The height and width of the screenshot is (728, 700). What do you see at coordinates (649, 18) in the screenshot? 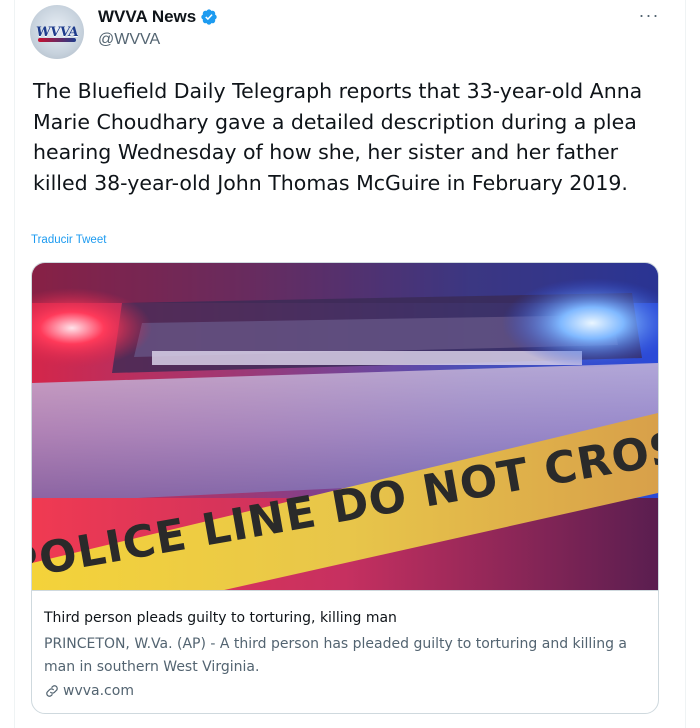
I see `more-options-icon: ···` at bounding box center [649, 18].